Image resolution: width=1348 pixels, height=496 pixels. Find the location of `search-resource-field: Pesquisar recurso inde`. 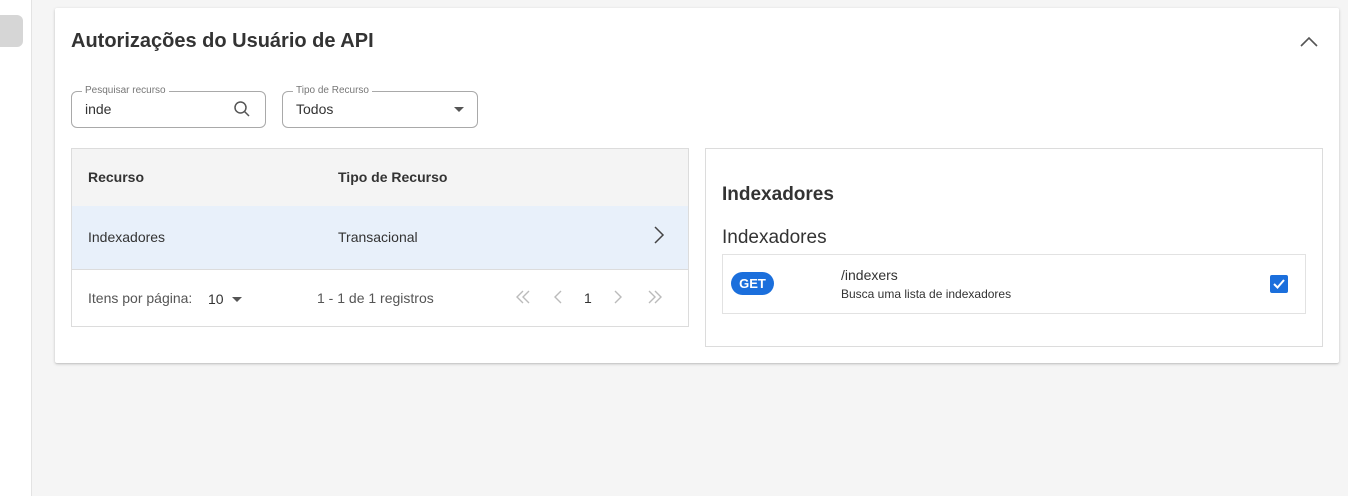

search-resource-field: Pesquisar recurso inde is located at coordinates (168, 106).